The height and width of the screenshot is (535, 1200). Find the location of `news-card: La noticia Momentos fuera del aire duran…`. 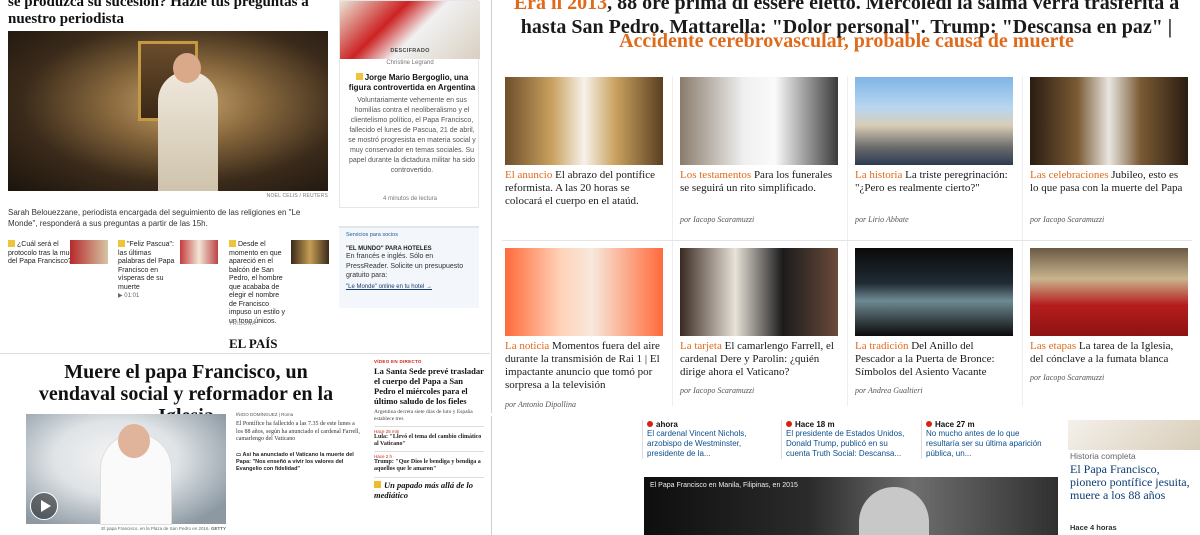

news-card: La noticia Momentos fuera del aire duran… is located at coordinates (584, 328).